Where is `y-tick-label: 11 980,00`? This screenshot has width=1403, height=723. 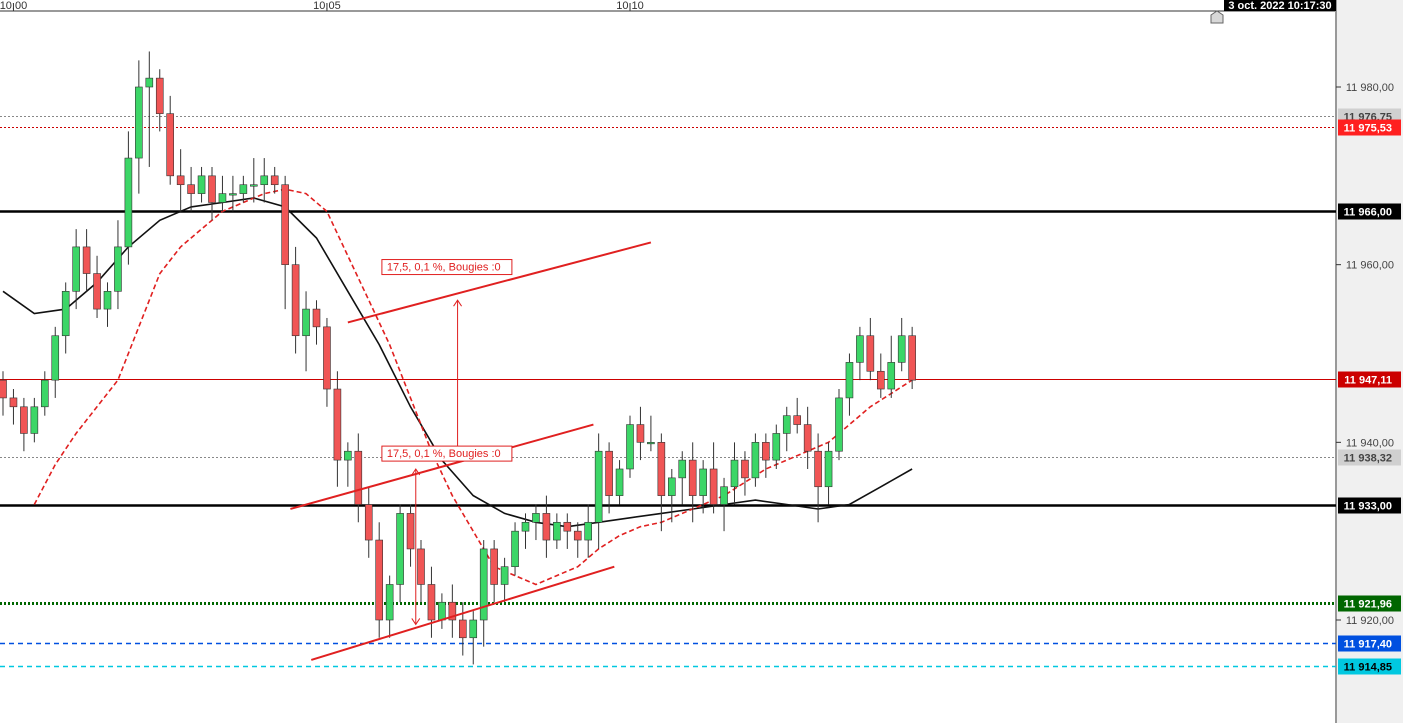
y-tick-label: 11 980,00 is located at coordinates (1370, 88).